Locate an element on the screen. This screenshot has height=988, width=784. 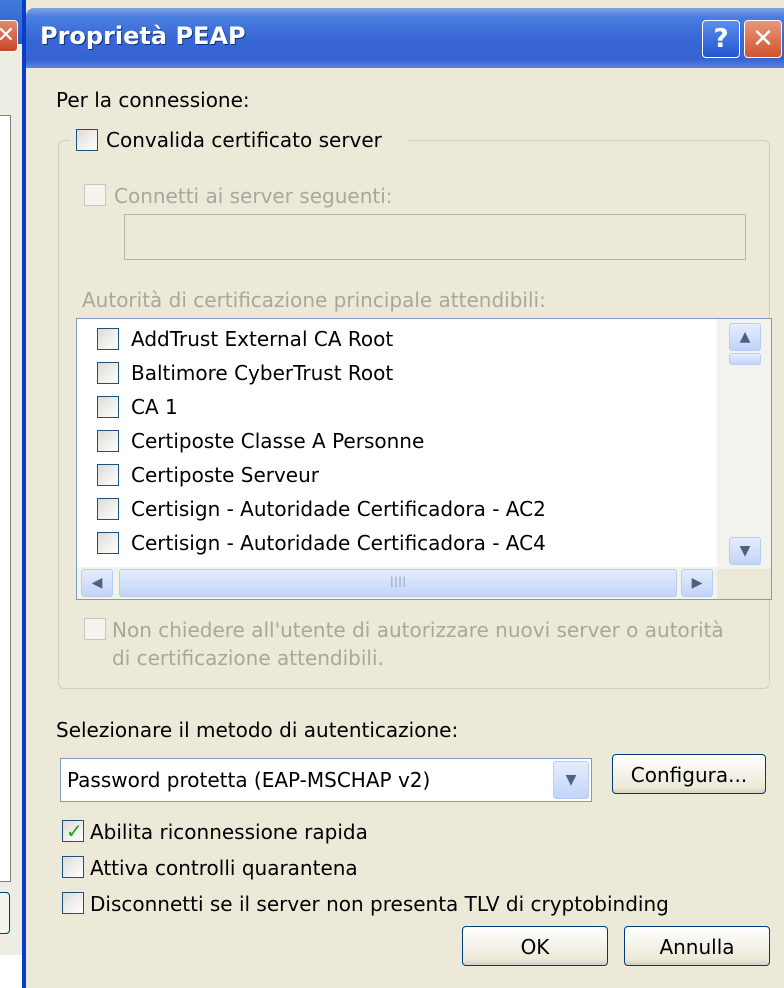
server-names-field is located at coordinates (435, 237).